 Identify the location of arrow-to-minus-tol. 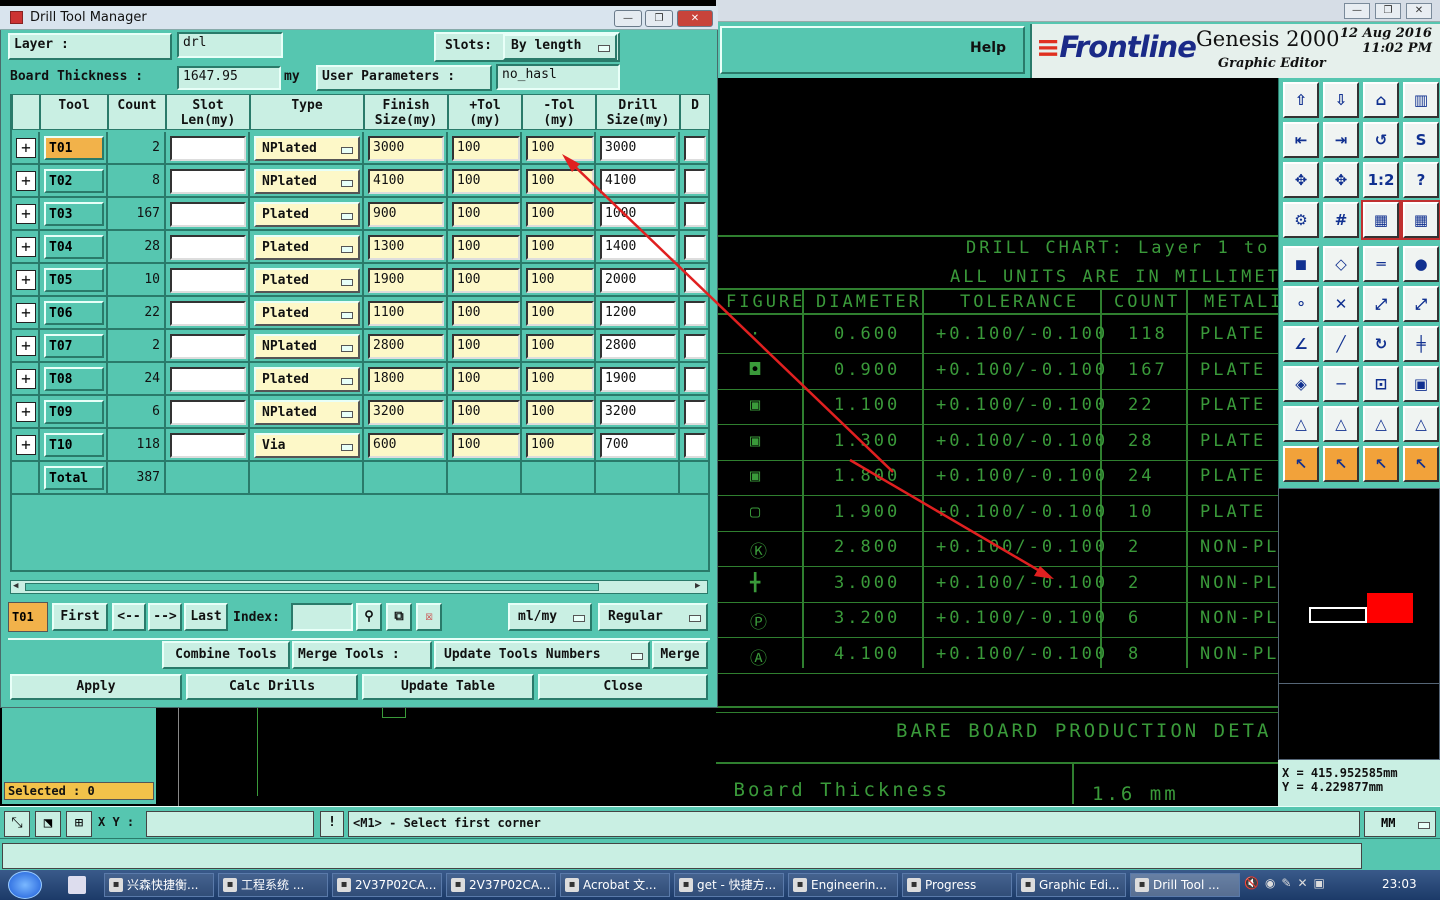
(729, 315).